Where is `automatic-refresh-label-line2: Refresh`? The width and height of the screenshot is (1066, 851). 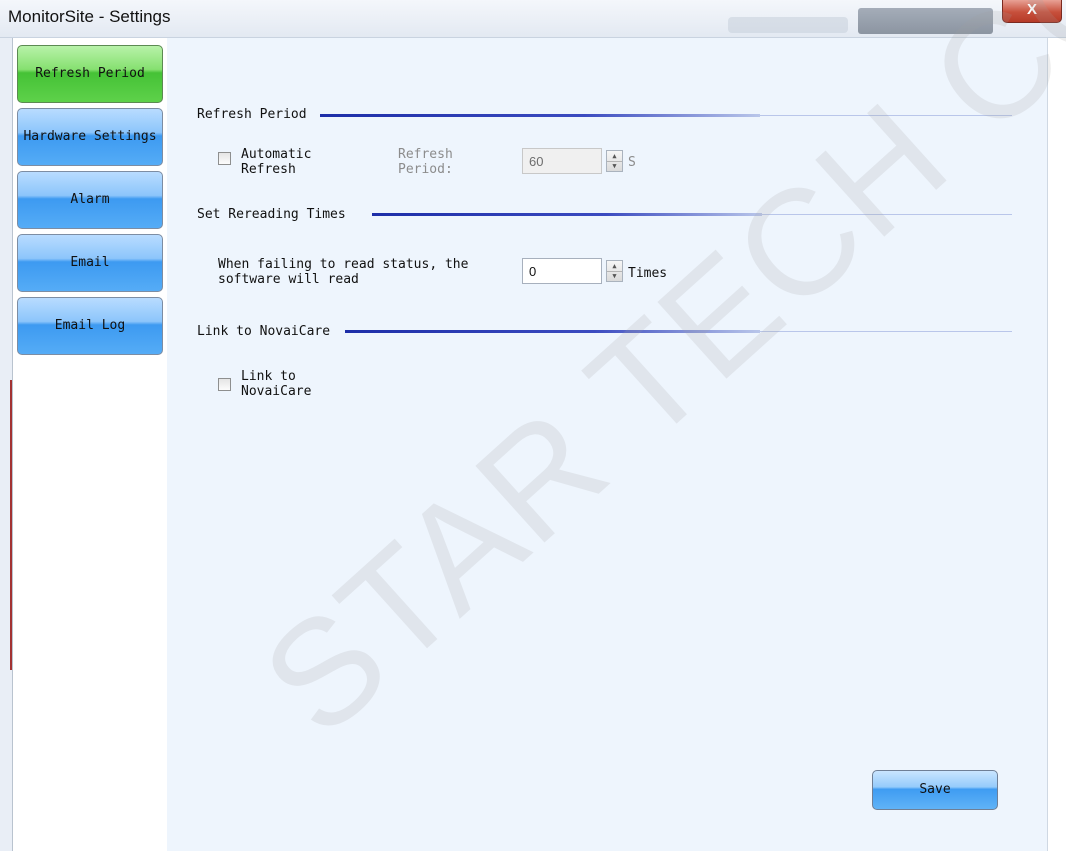
automatic-refresh-label-line2: Refresh is located at coordinates (268, 169).